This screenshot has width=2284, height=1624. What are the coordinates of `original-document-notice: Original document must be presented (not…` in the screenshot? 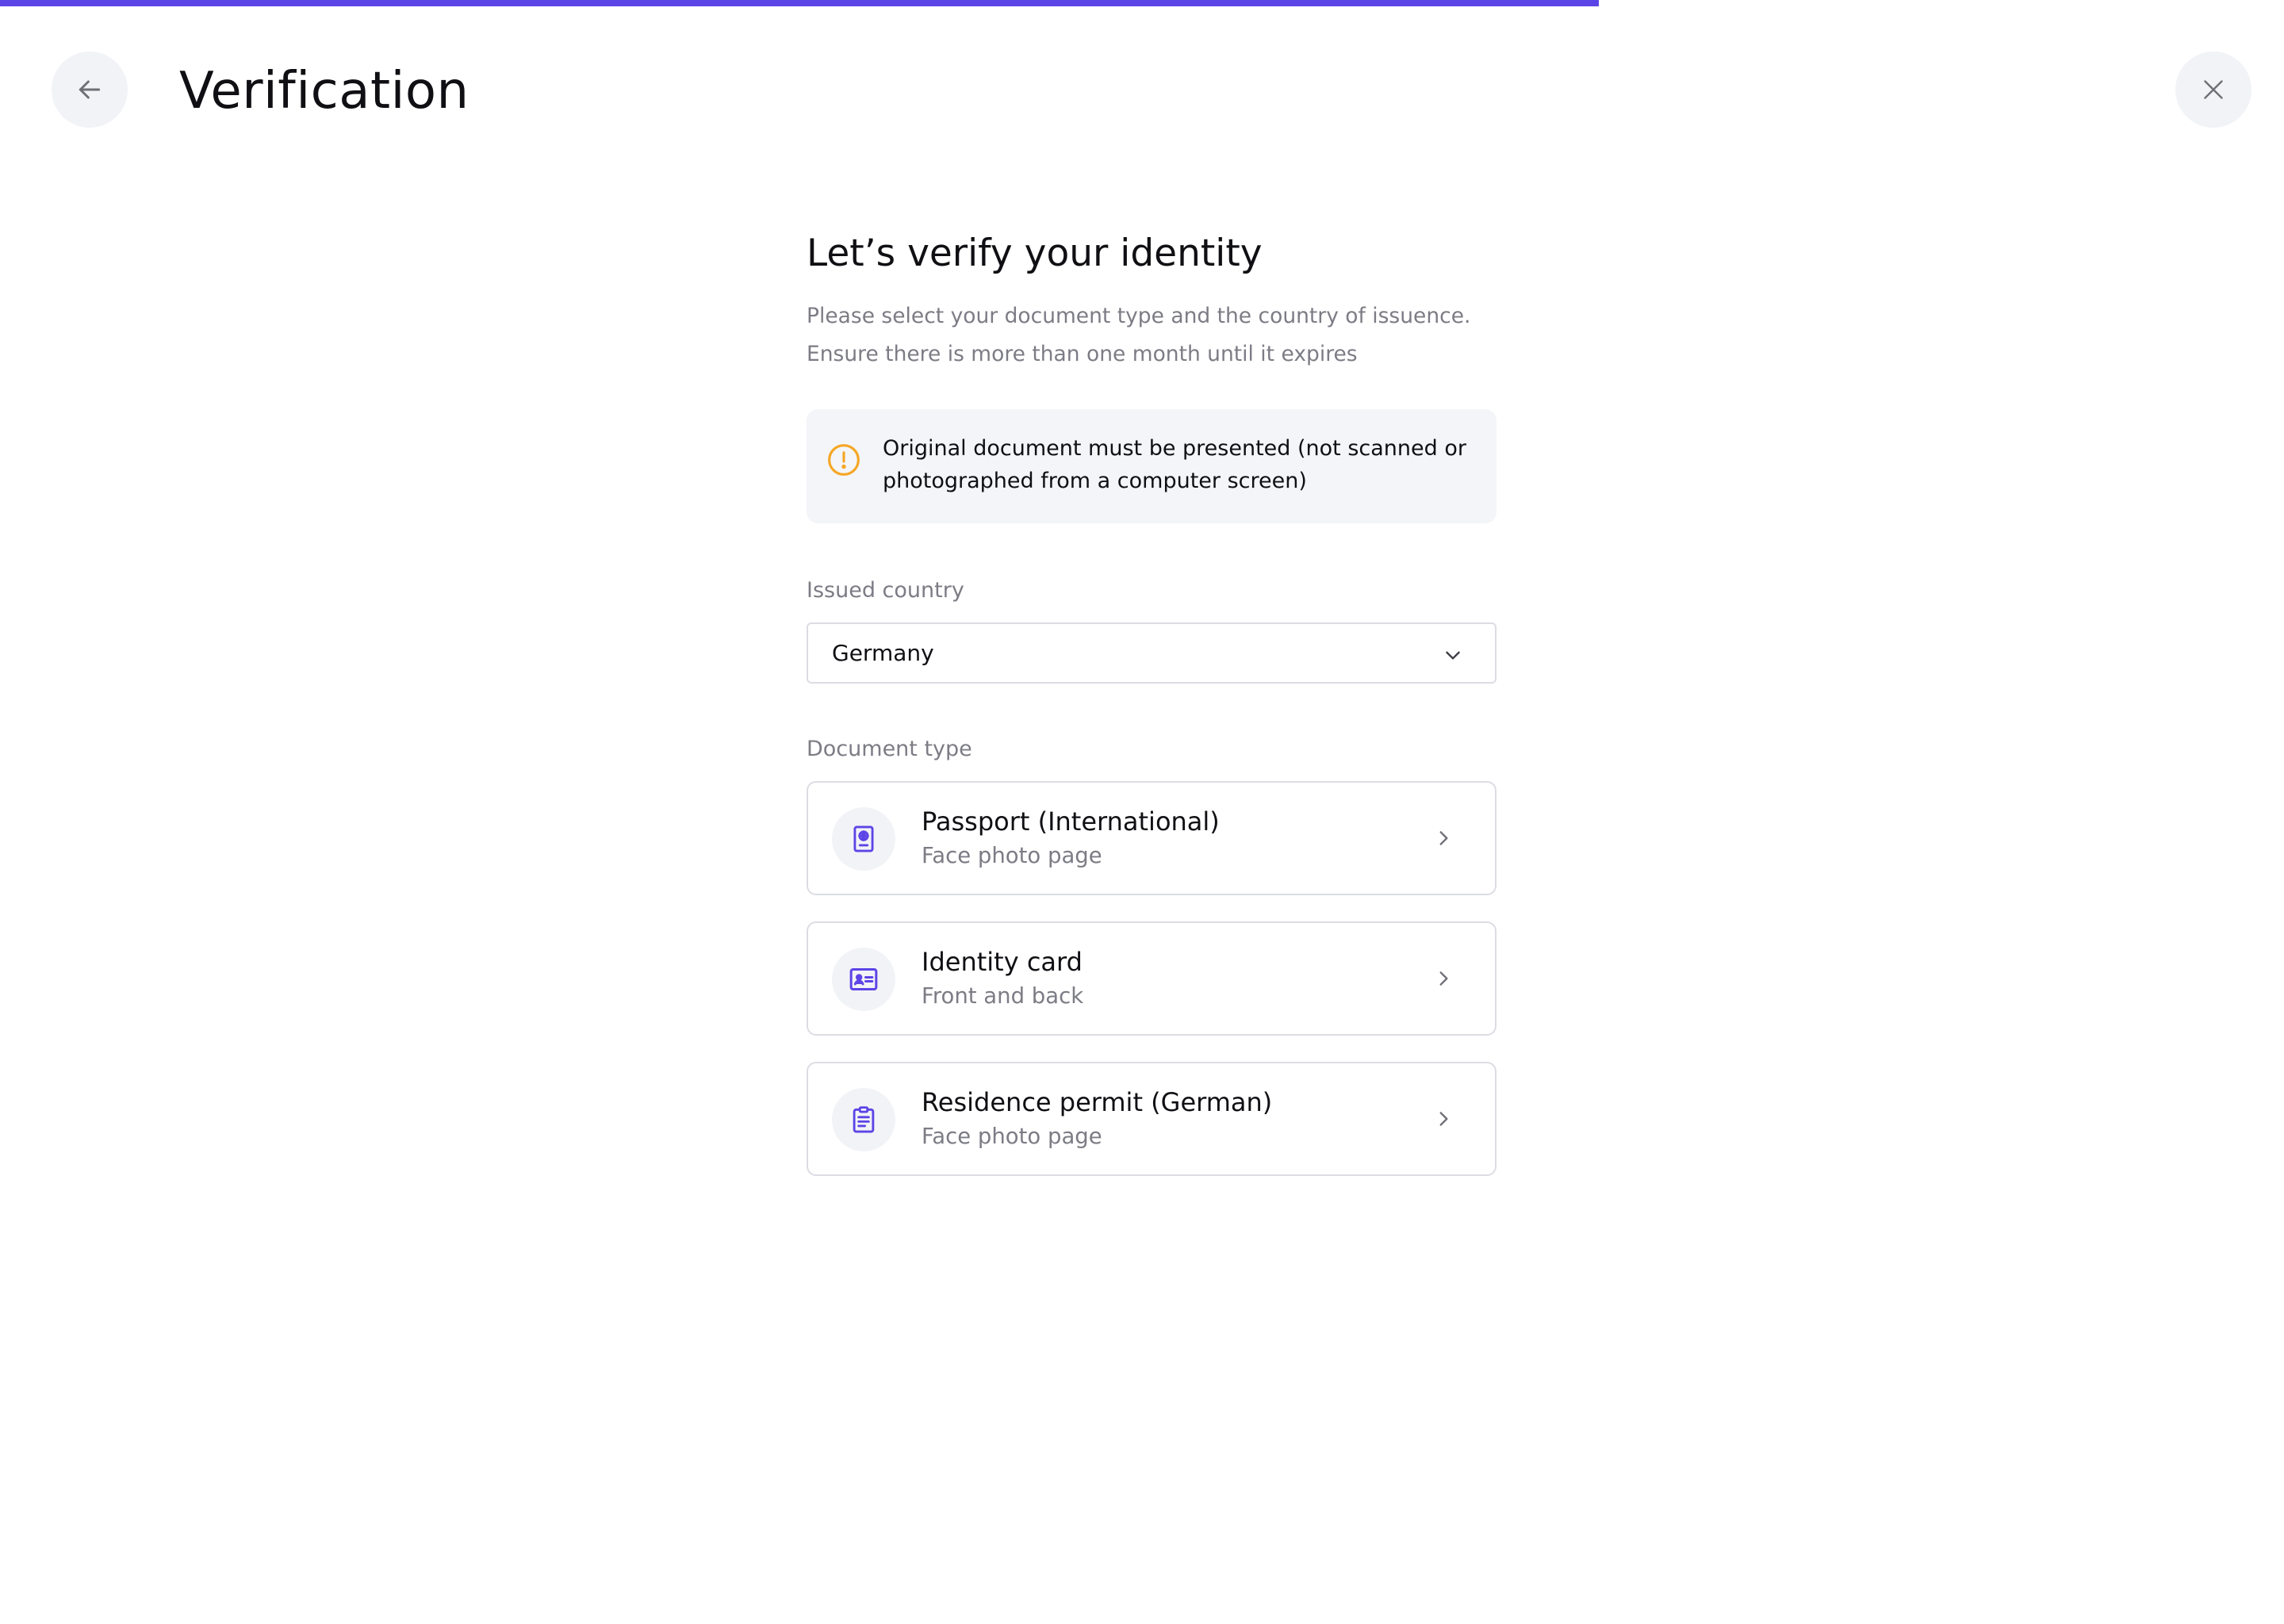 It's located at (1151, 466).